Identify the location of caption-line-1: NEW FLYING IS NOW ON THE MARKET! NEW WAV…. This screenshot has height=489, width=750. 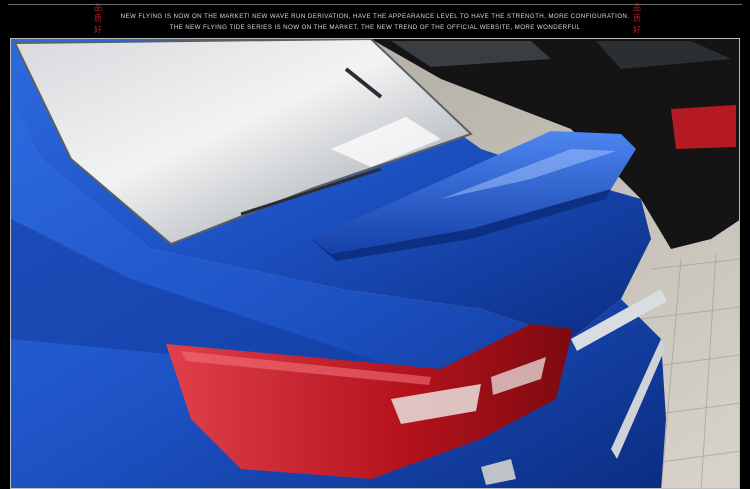
(375, 16).